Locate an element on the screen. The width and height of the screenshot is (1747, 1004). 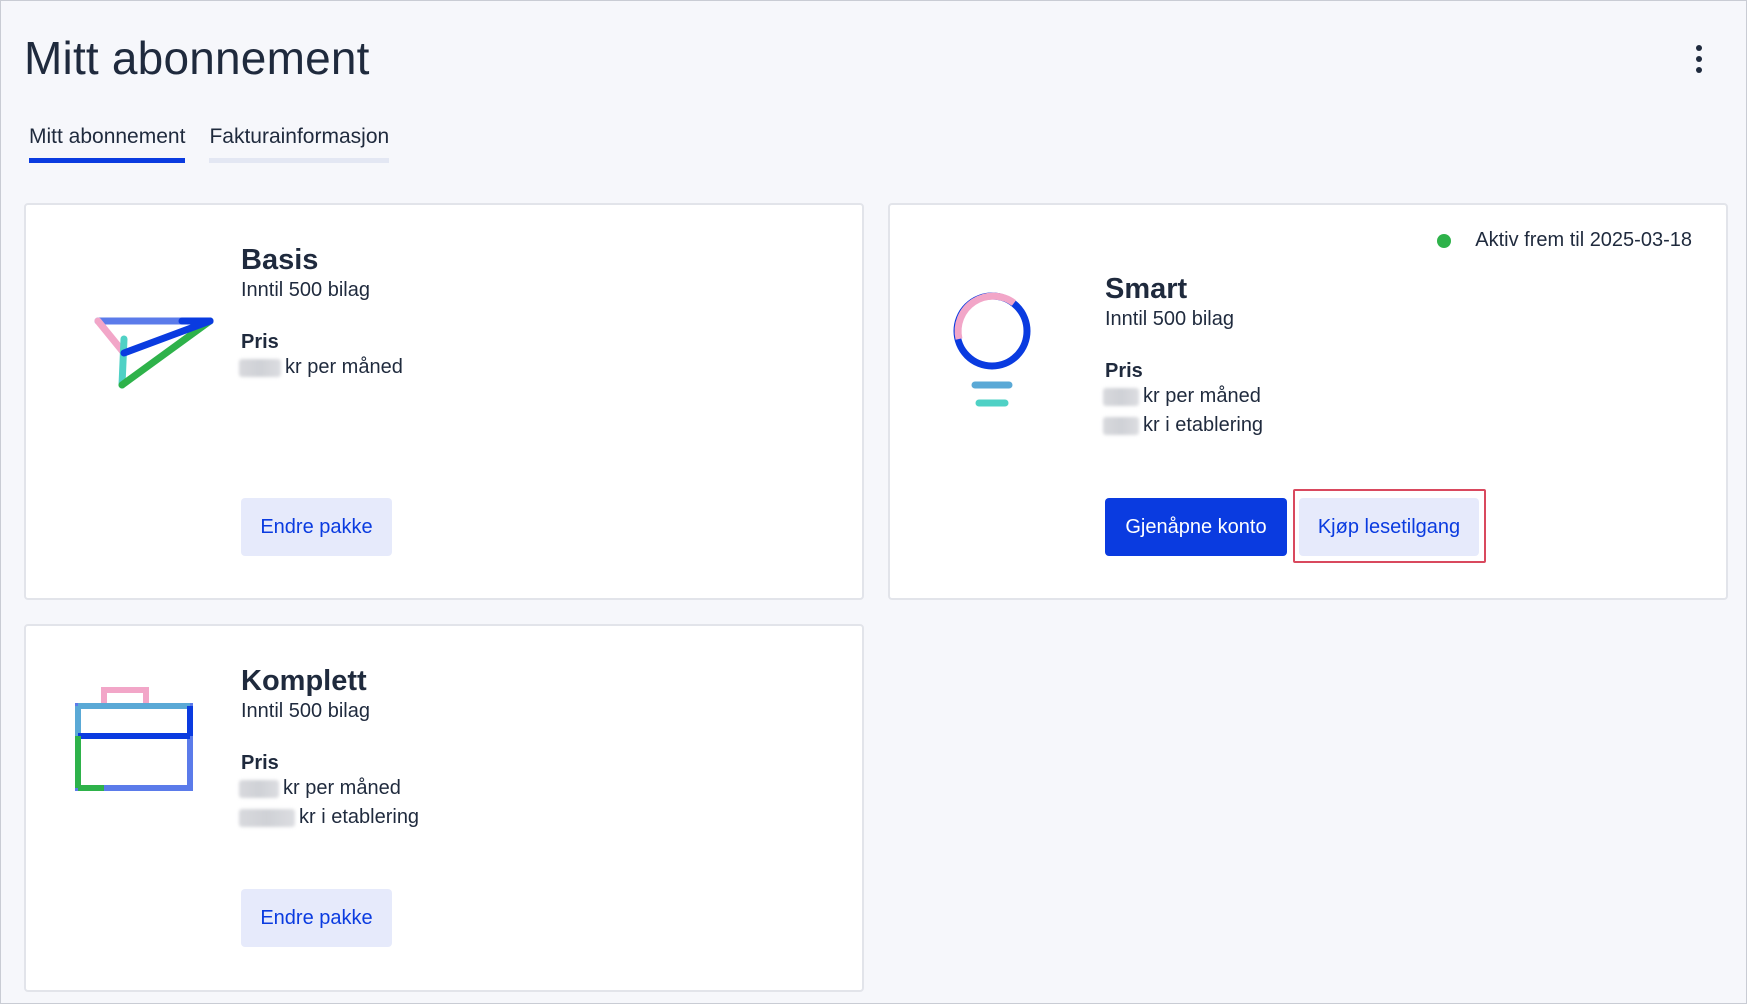
plan-name: Basis is located at coordinates (280, 260).